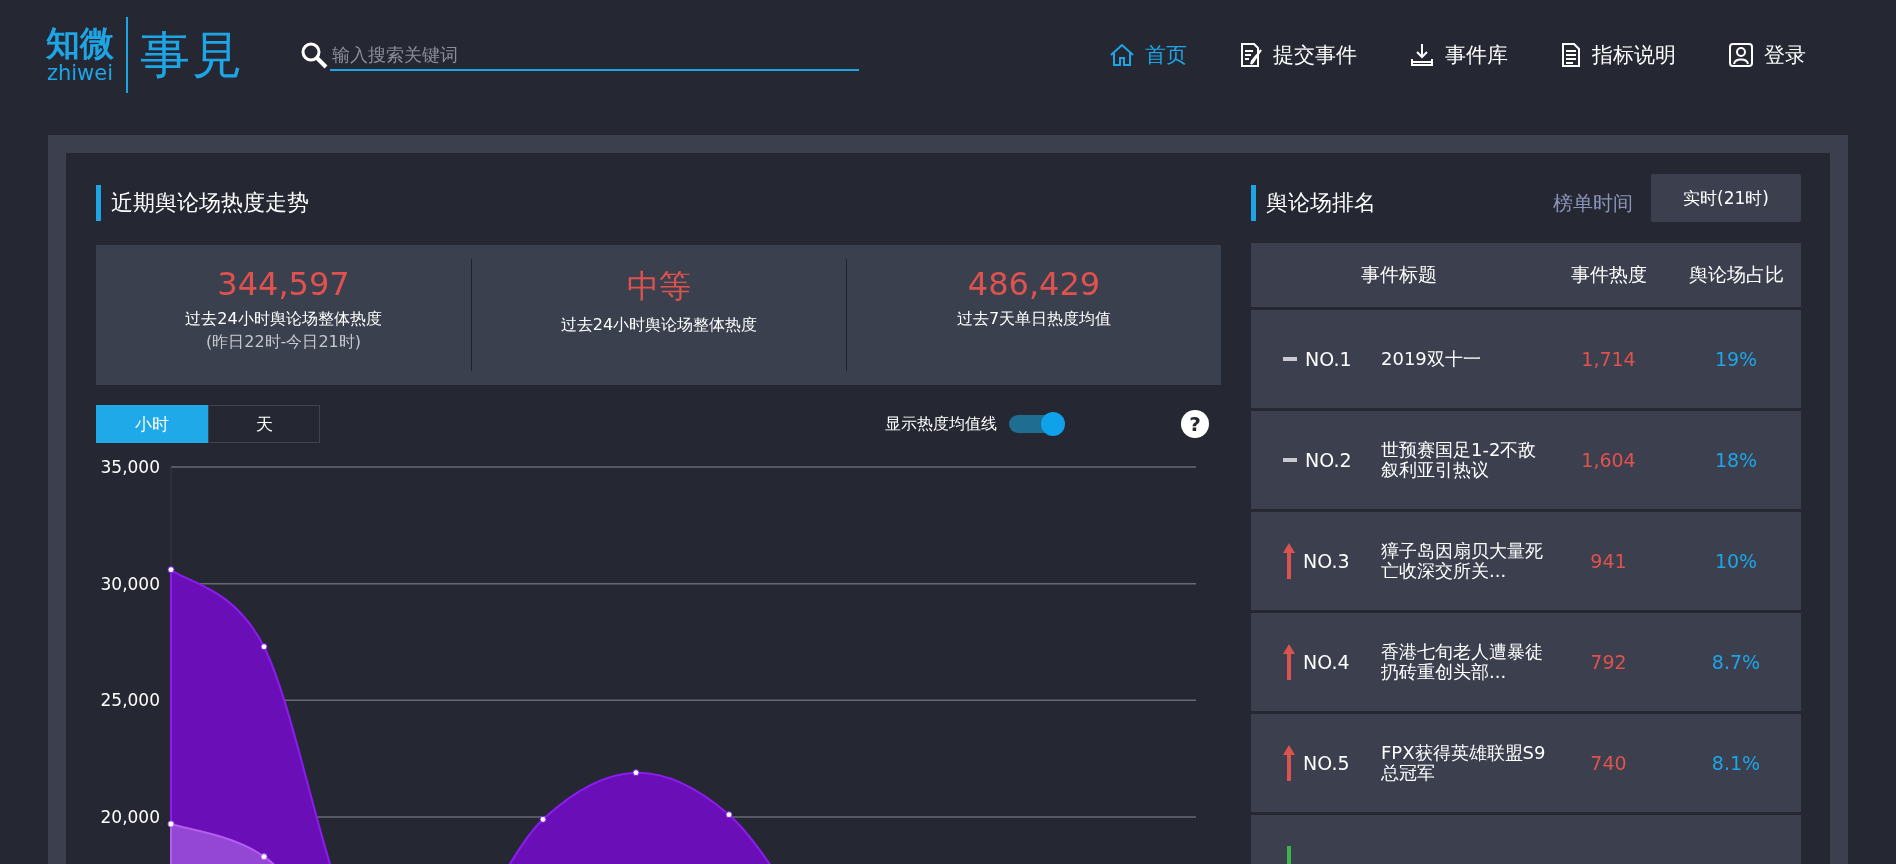 This screenshot has width=1896, height=864. Describe the element at coordinates (130, 467) in the screenshot. I see `axis-label: 35,000` at that location.